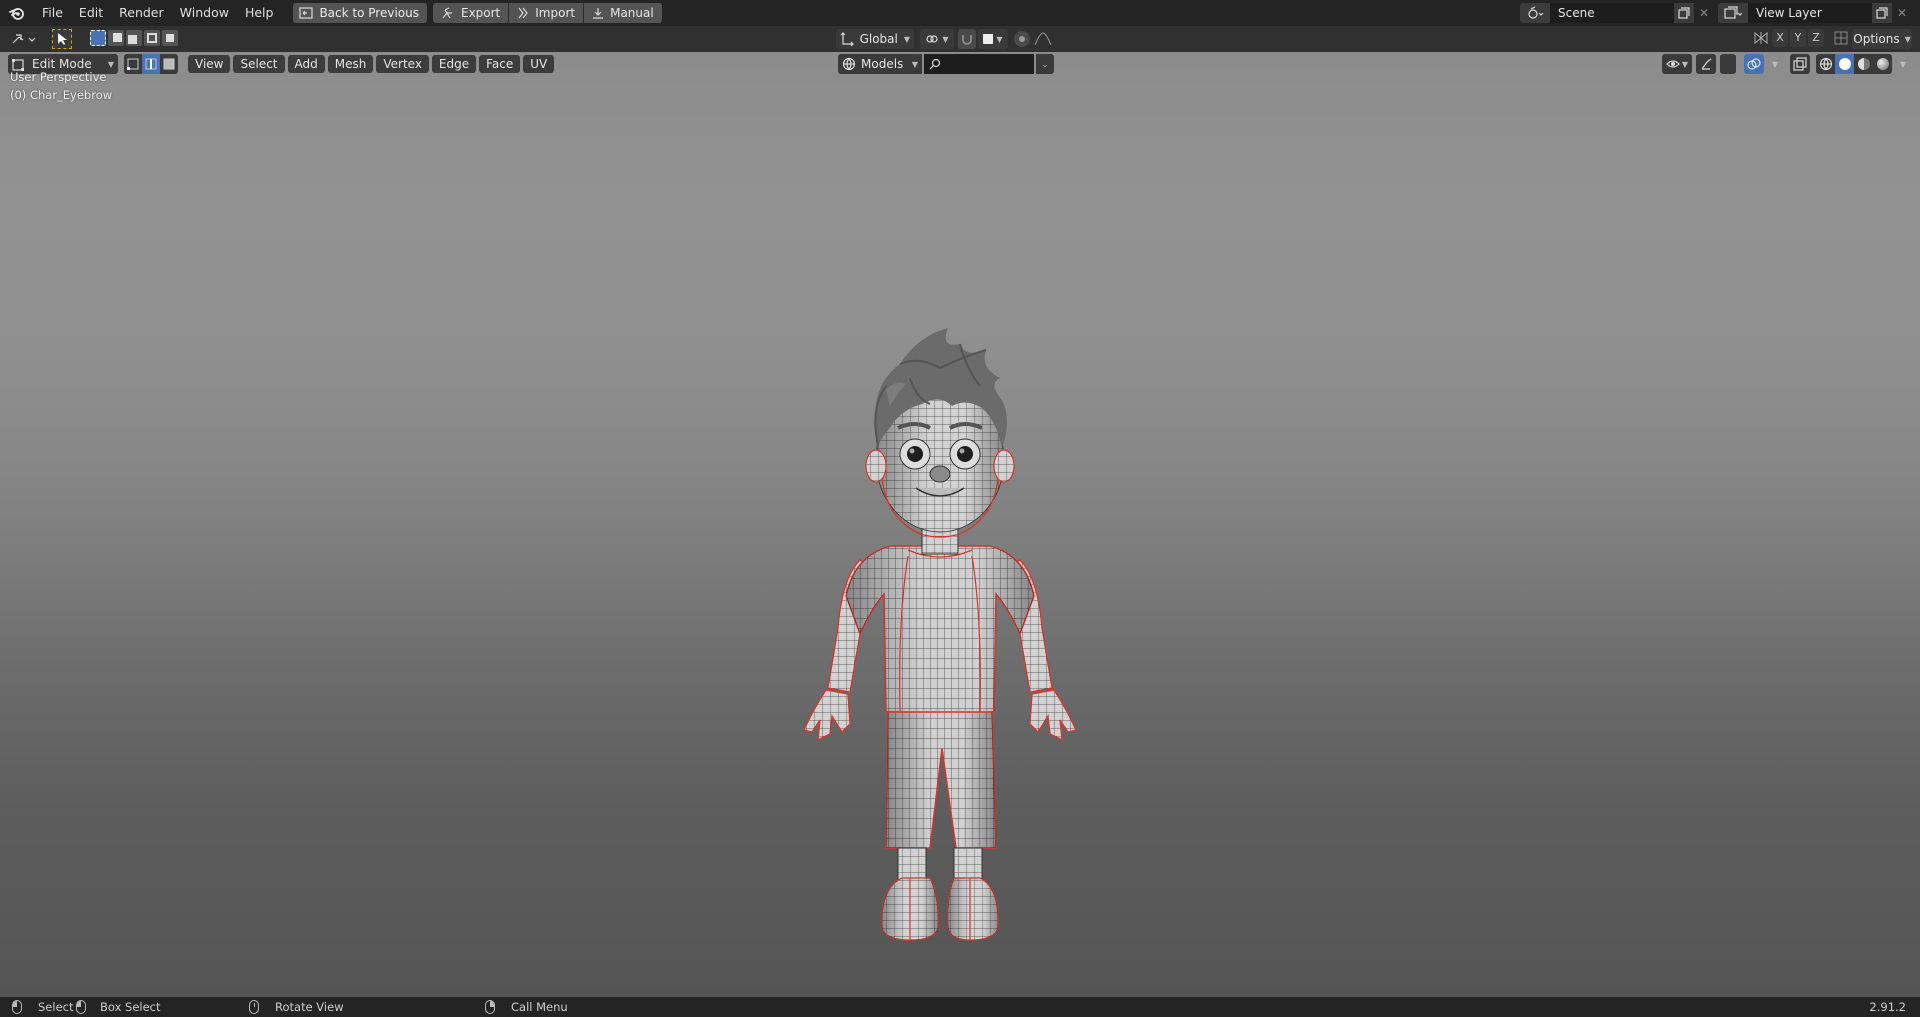 The height and width of the screenshot is (1017, 1920). I want to click on face-select-icon, so click(169, 64).